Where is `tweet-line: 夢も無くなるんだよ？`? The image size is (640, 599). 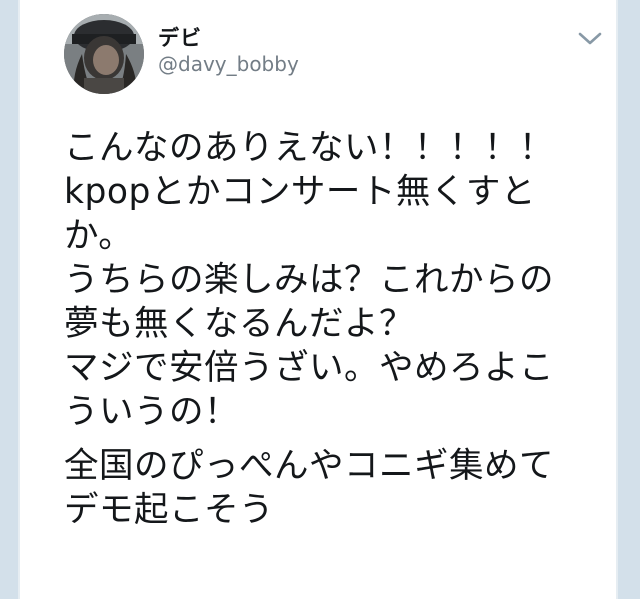 tweet-line: 夢も無くなるんだよ？ is located at coordinates (239, 324).